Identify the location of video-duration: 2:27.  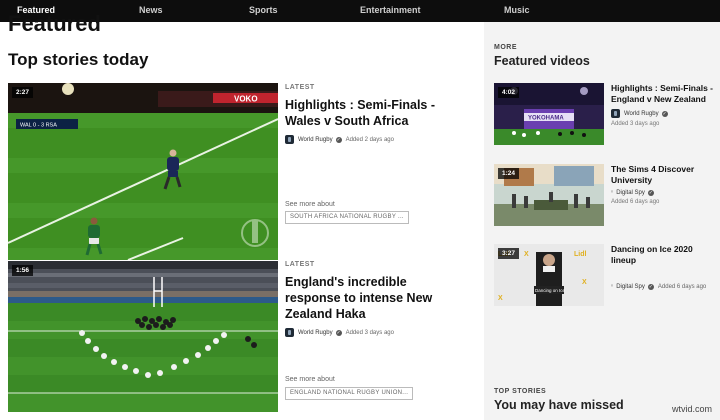
(23, 92).